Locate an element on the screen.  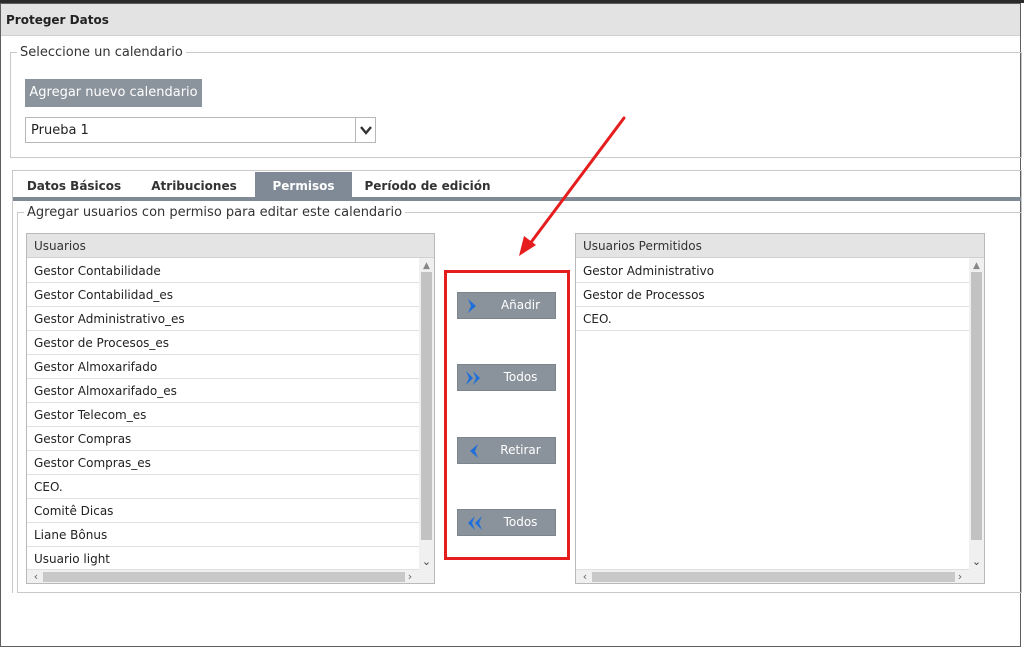
add-all-button-label: Todos is located at coordinates (520, 377).